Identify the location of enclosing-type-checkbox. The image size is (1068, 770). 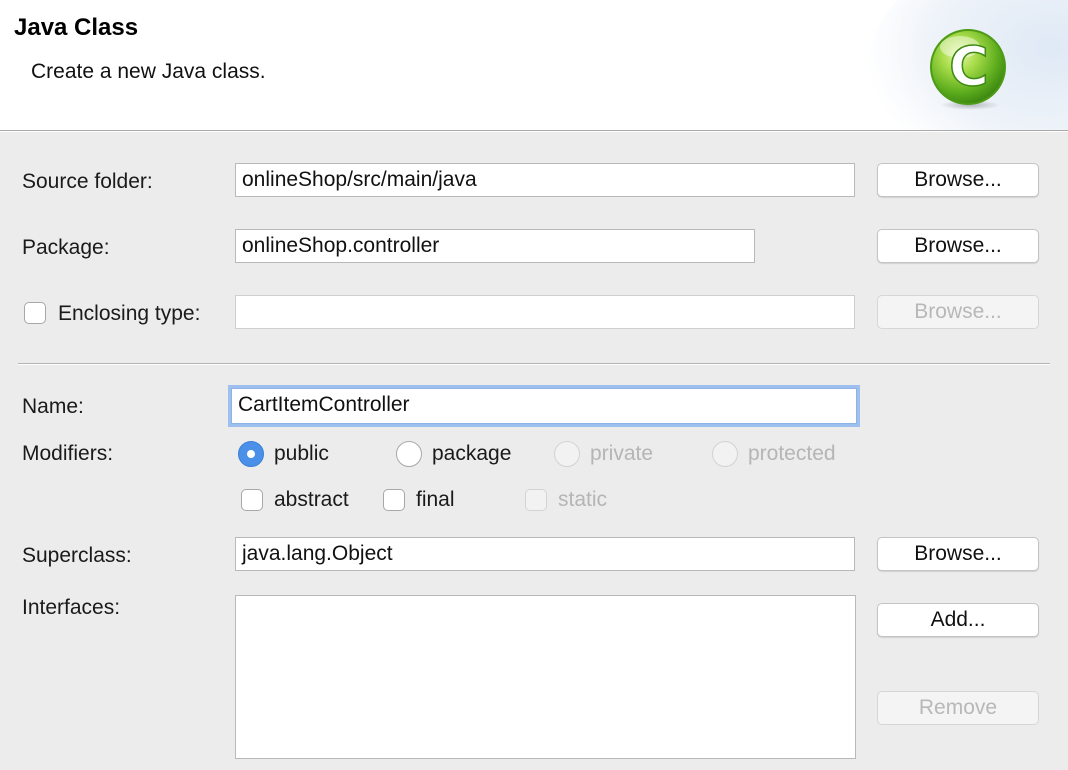
(35, 313).